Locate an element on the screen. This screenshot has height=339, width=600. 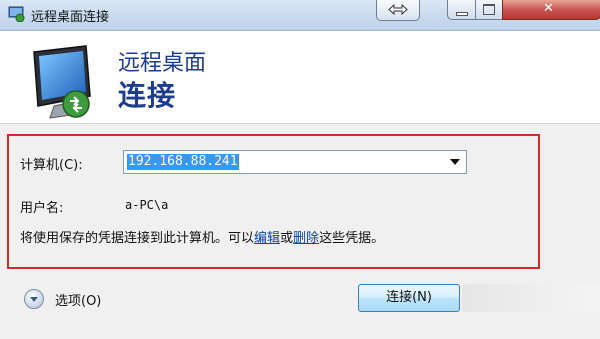
maximize-icon is located at coordinates (489, 9).